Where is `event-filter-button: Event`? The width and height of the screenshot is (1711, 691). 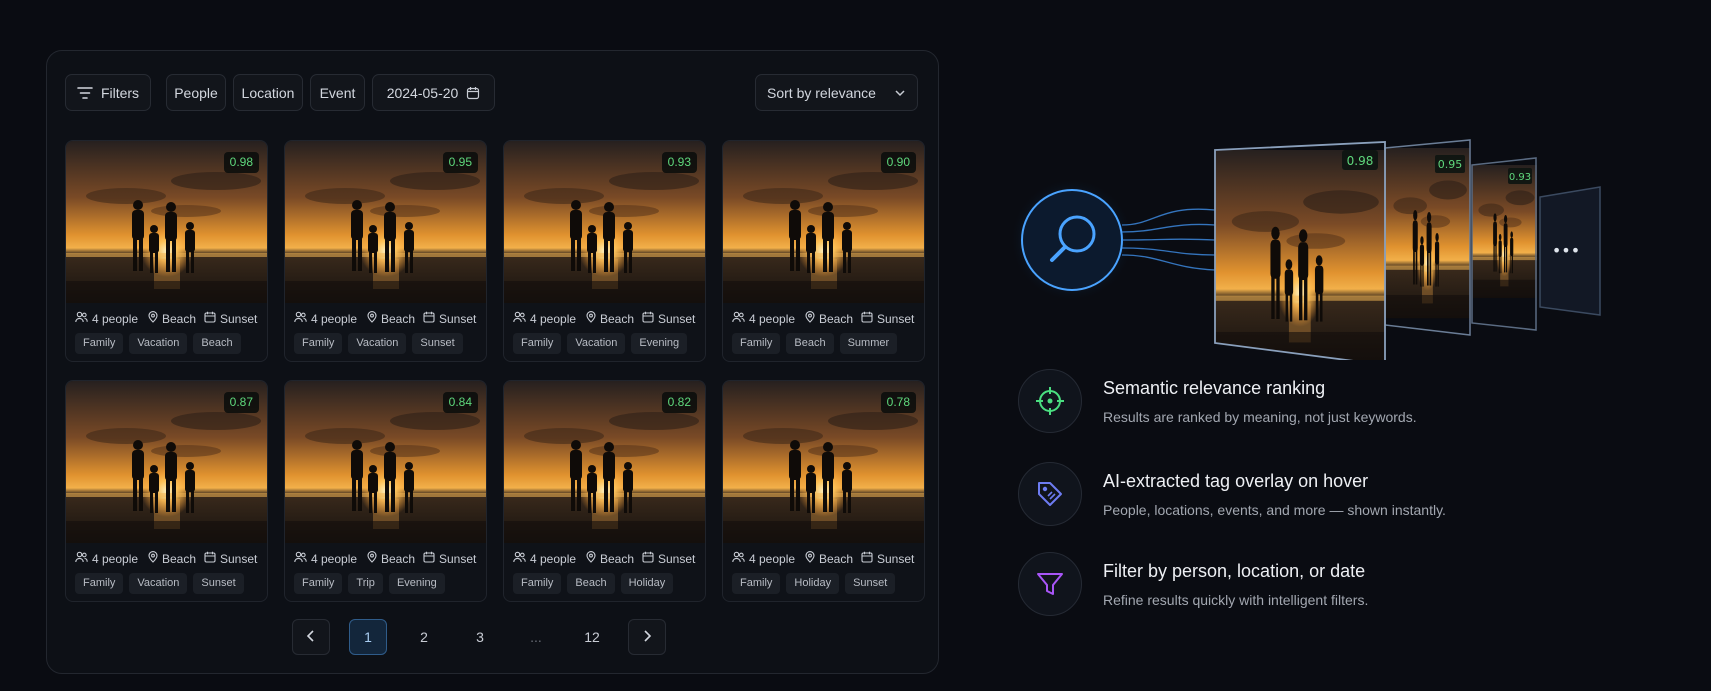 event-filter-button: Event is located at coordinates (337, 92).